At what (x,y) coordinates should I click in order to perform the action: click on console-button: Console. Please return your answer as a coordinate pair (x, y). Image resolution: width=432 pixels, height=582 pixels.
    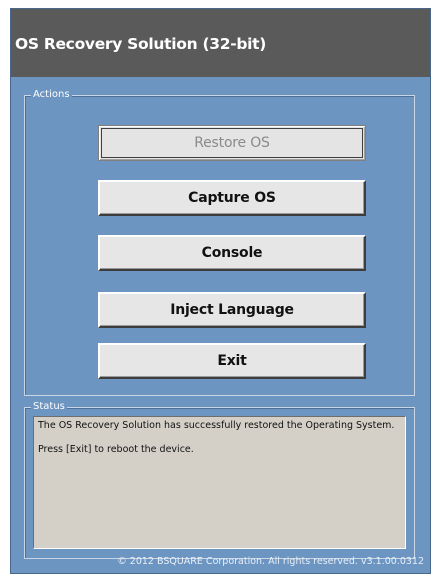
    Looking at the image, I should click on (232, 253).